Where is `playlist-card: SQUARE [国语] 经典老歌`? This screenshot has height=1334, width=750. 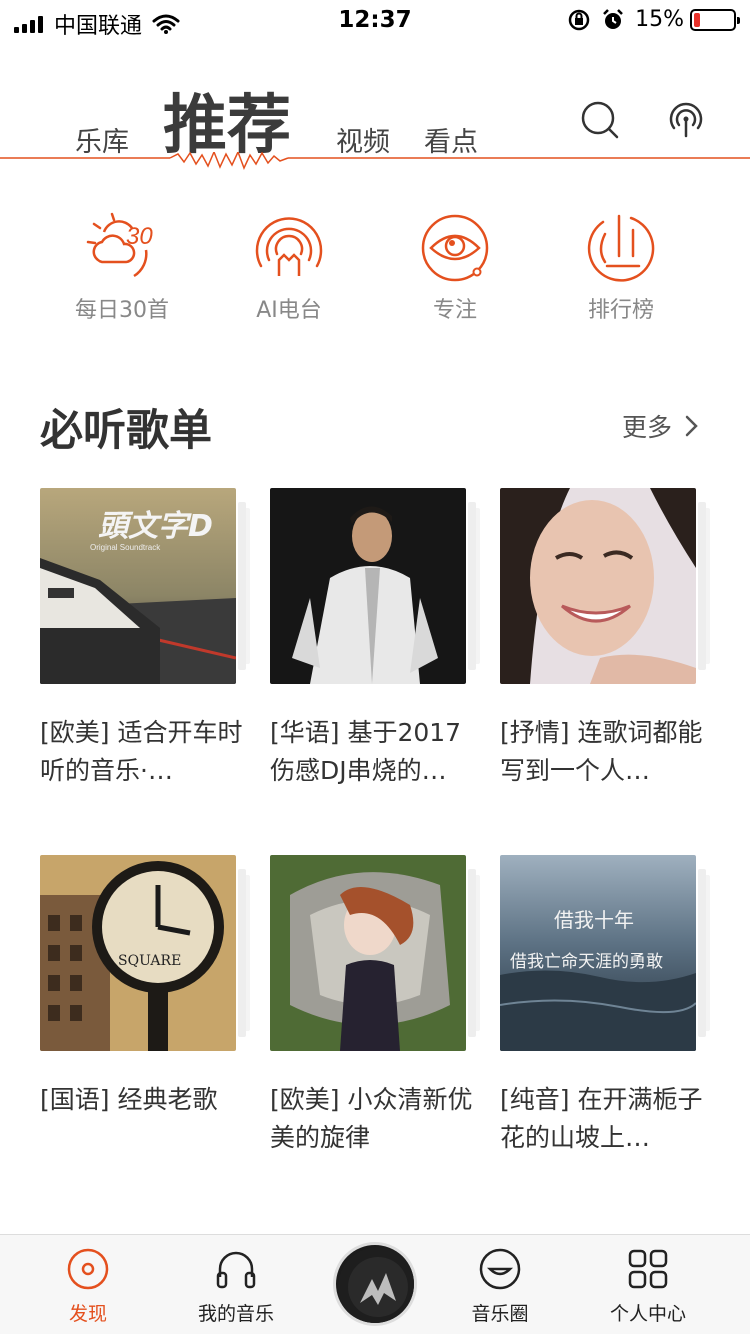
playlist-card: SQUARE [国语] 经典老歌 is located at coordinates (145, 984).